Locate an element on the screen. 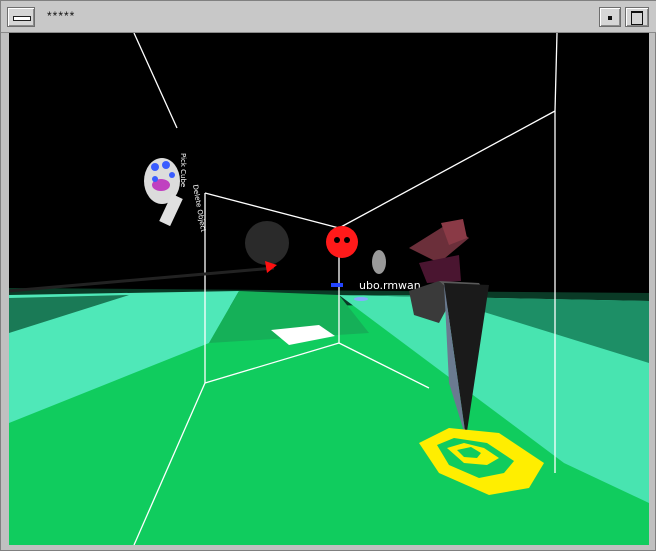 The width and height of the screenshot is (656, 551). blue-tag is located at coordinates (337, 285).